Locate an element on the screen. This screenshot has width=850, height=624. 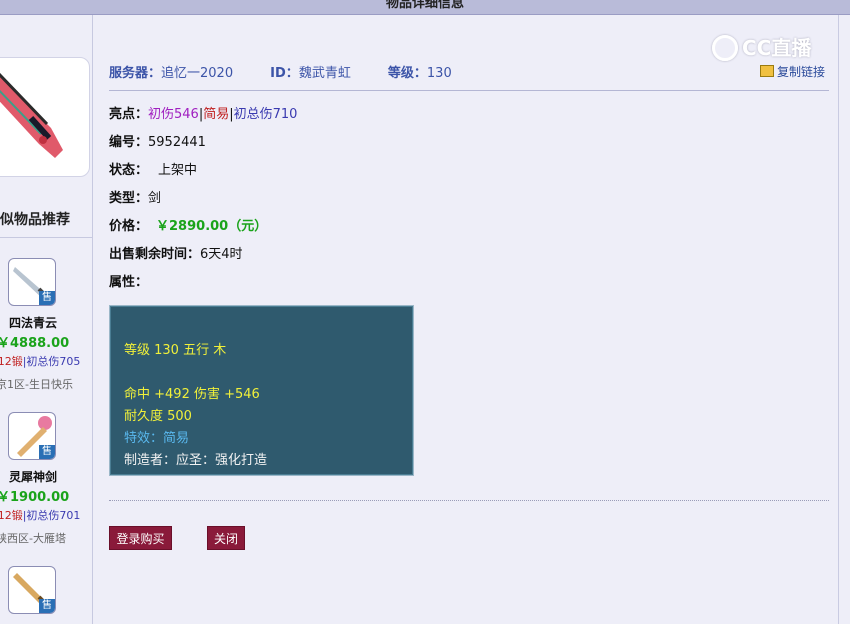
type-label: 类型： is located at coordinates (129, 198).